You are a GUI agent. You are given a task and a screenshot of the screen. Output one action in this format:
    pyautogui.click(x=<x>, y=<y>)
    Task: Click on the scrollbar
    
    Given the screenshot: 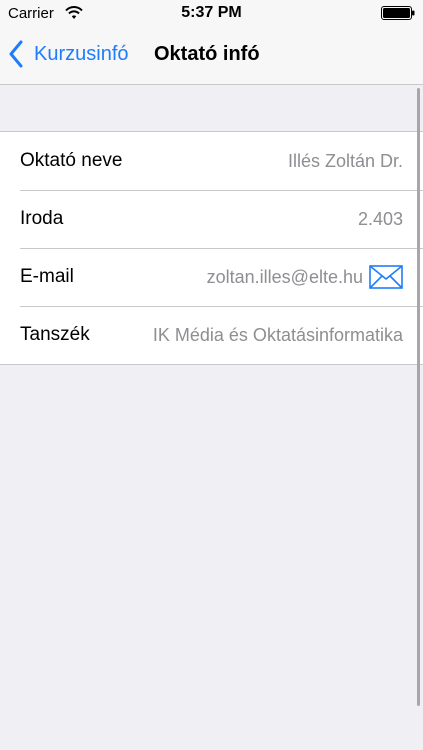 What is the action you would take?
    pyautogui.click(x=418, y=397)
    